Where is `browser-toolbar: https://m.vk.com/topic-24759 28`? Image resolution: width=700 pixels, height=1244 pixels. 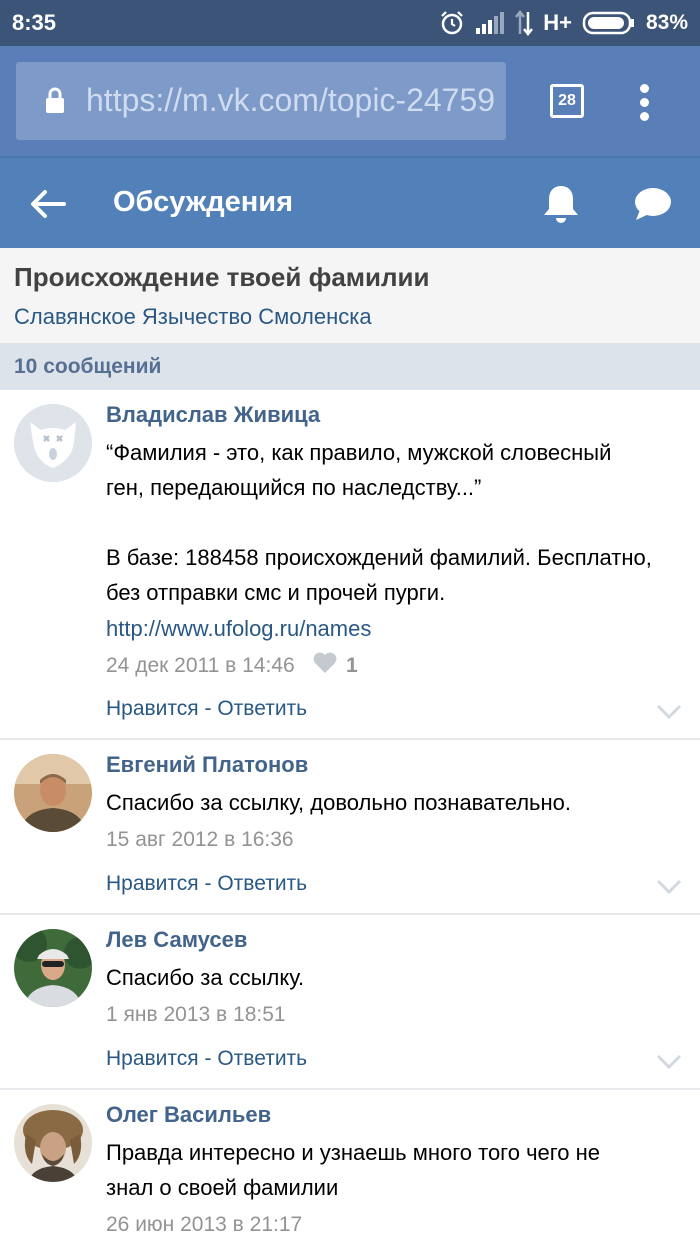
browser-toolbar: https://m.vk.com/topic-24759 28 is located at coordinates (350, 101).